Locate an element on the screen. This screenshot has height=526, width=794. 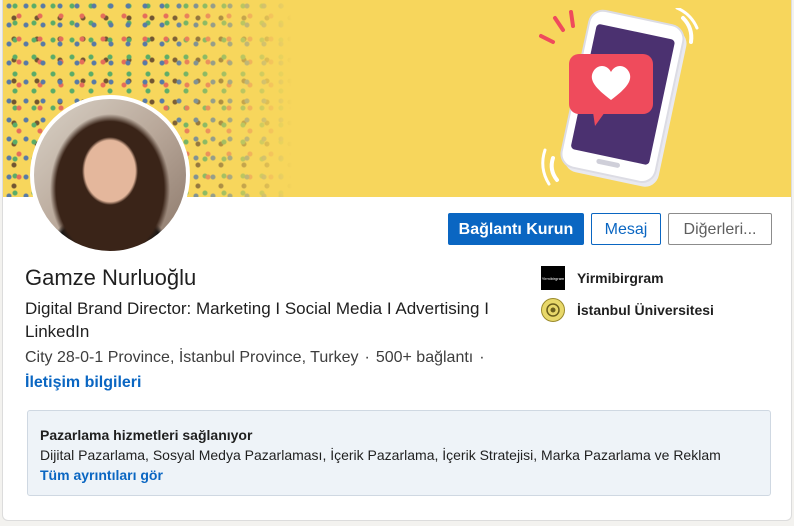
contact-info-link: İletişim bilgileri is located at coordinates (83, 383).